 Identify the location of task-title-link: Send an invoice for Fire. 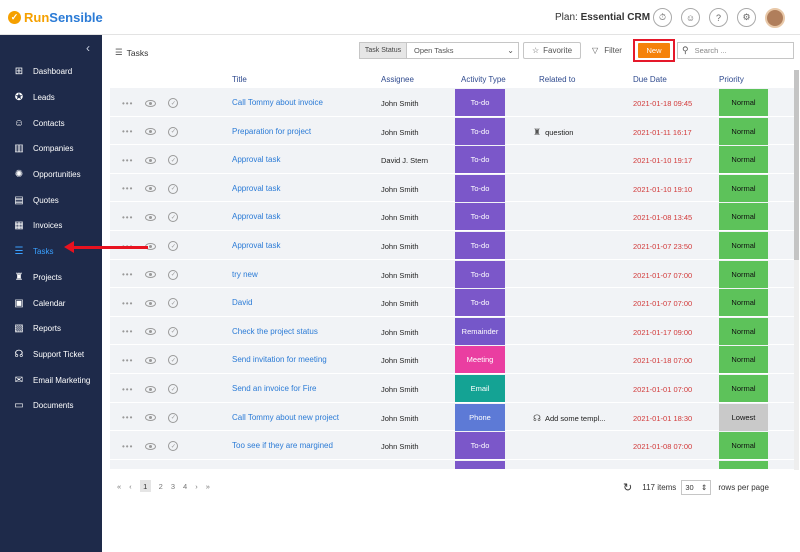
(274, 388).